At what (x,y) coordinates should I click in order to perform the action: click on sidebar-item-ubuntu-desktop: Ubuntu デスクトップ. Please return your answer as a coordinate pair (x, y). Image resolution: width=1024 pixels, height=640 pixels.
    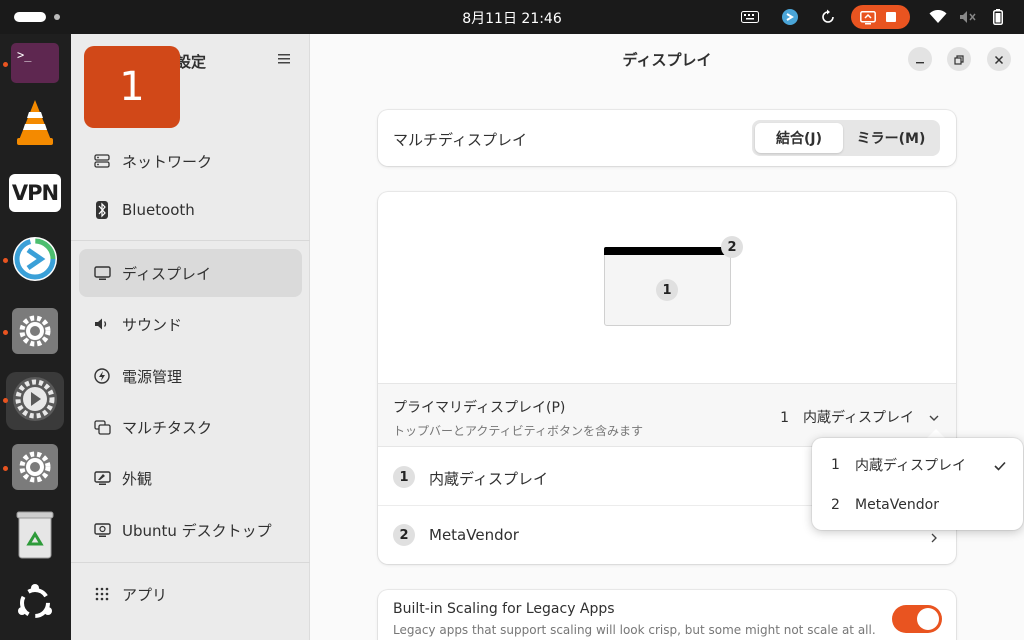
    Looking at the image, I should click on (190, 530).